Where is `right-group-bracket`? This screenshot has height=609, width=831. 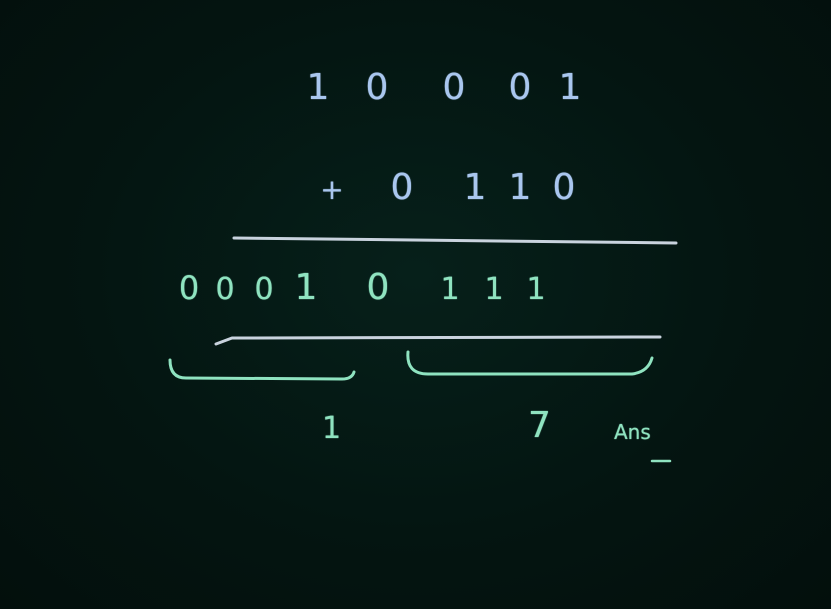
right-group-bracket is located at coordinates (530, 363).